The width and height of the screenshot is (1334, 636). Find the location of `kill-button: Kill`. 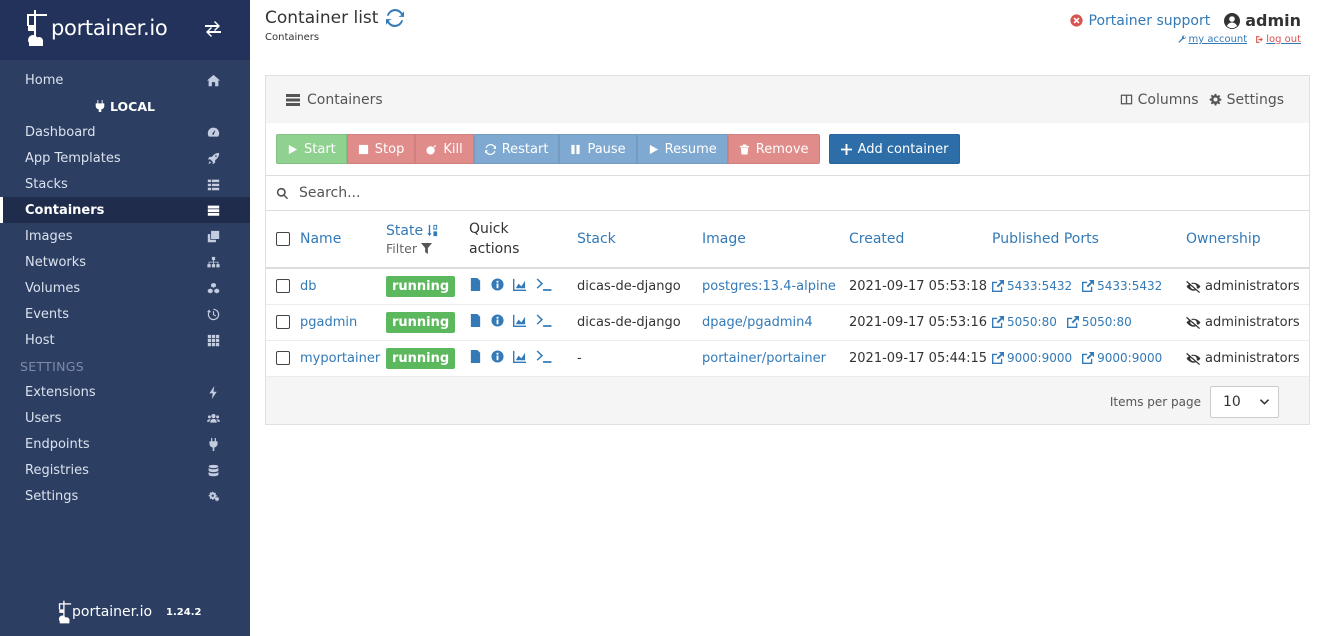

kill-button: Kill is located at coordinates (444, 149).